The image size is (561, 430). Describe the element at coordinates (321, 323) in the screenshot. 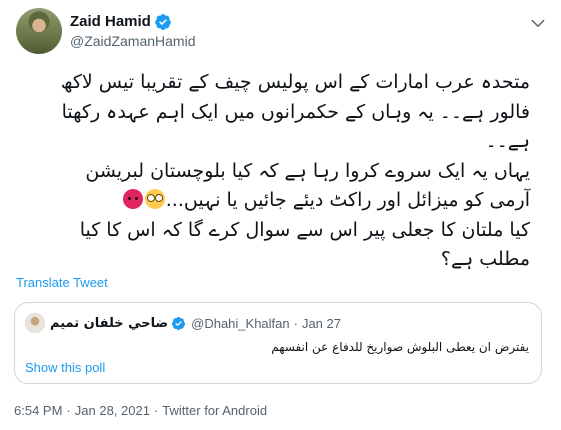

I see `quote-date: Jan 27` at that location.